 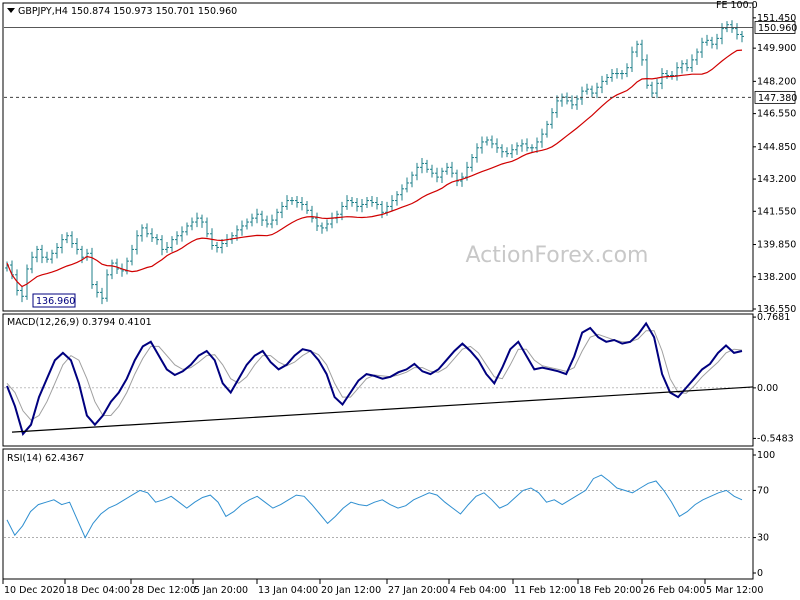 I want to click on time-tick-label: 13 Jan 04:00, so click(x=288, y=590).